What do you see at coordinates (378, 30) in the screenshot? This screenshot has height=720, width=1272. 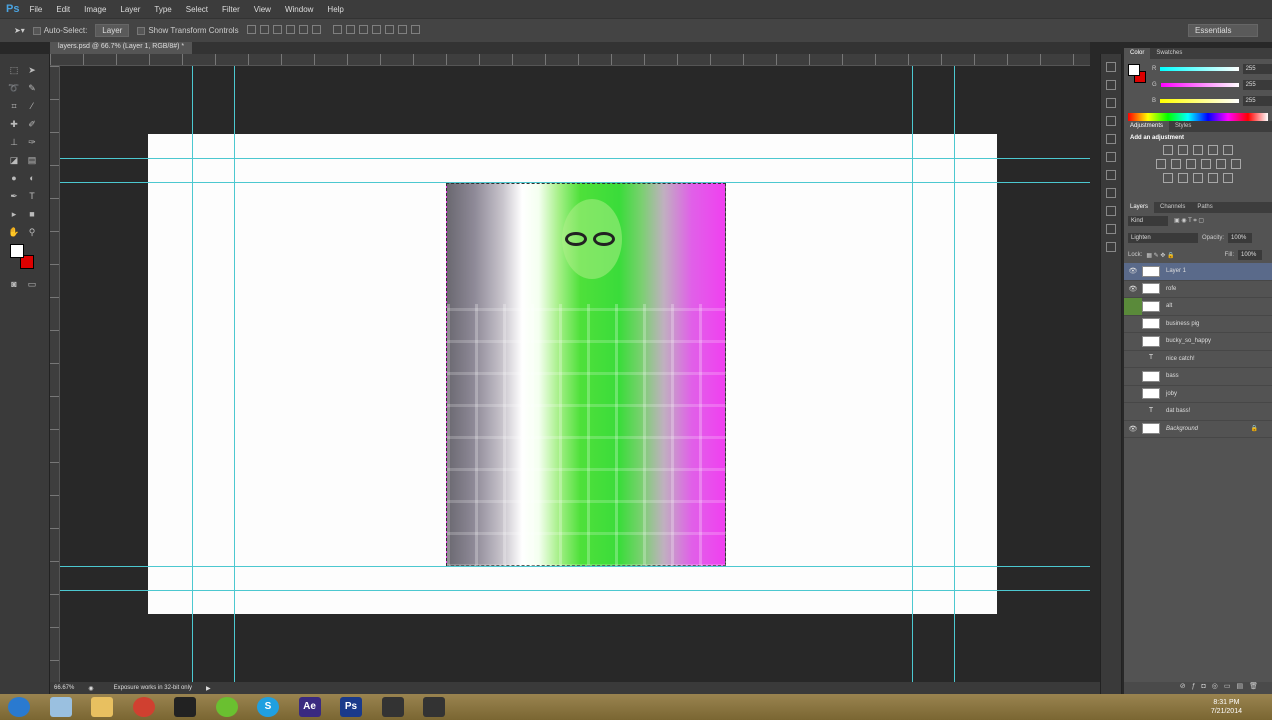 I see `distribute-buttons` at bounding box center [378, 30].